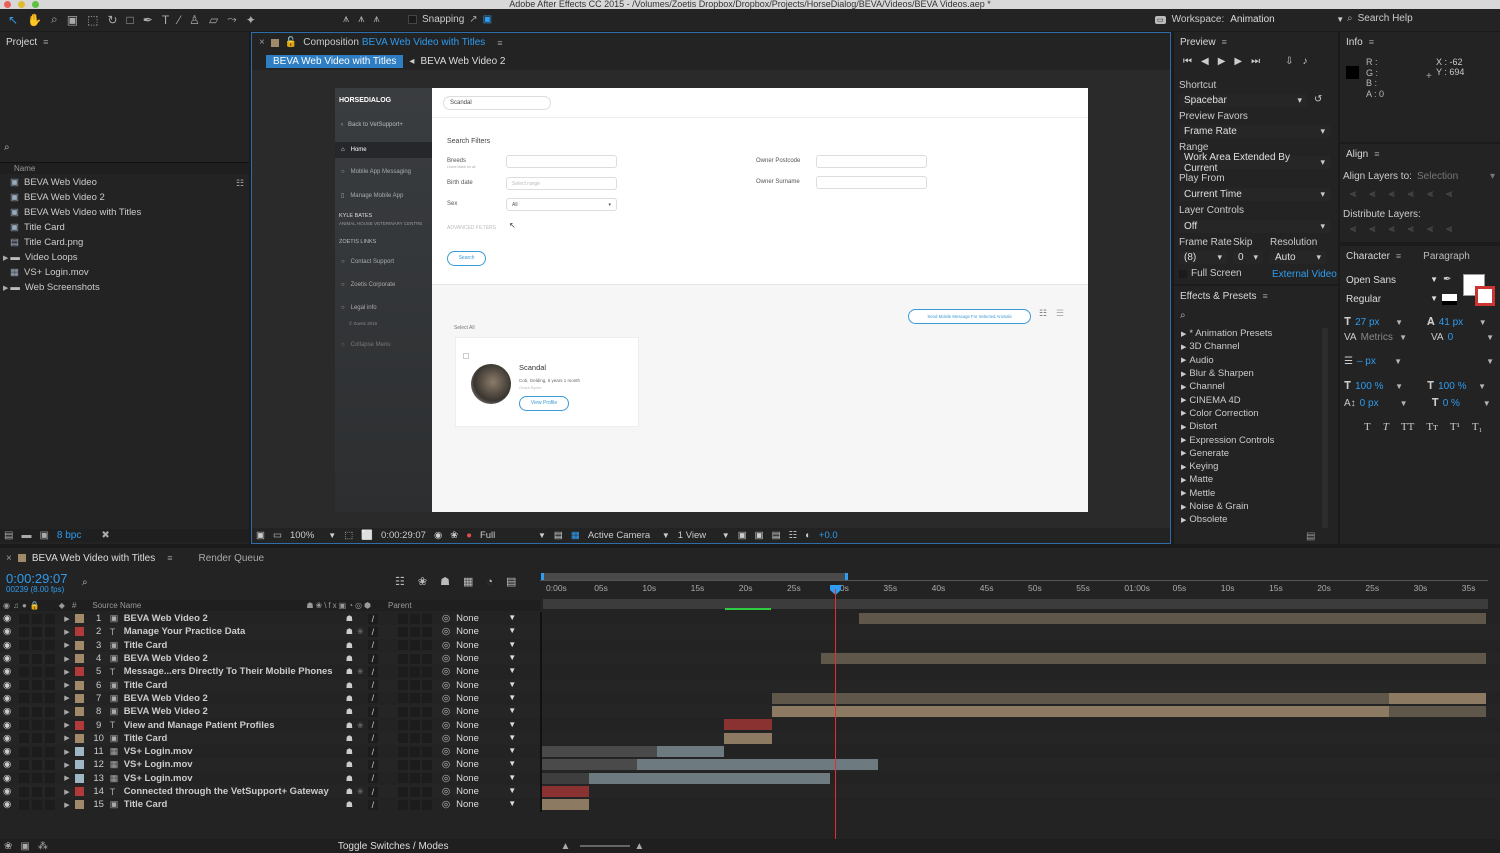 The height and width of the screenshot is (853, 1500). Describe the element at coordinates (1391, 194) in the screenshot. I see `align-right-icon: ⫷` at that location.